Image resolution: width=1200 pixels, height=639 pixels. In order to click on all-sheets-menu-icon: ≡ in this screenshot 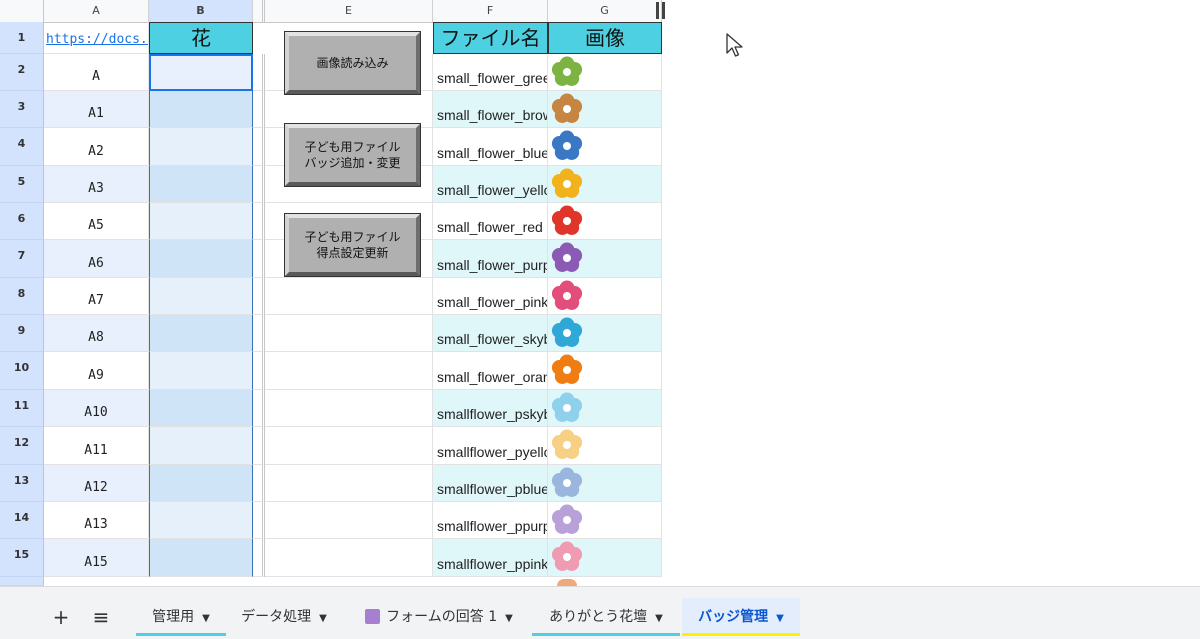, I will do `click(101, 617)`.